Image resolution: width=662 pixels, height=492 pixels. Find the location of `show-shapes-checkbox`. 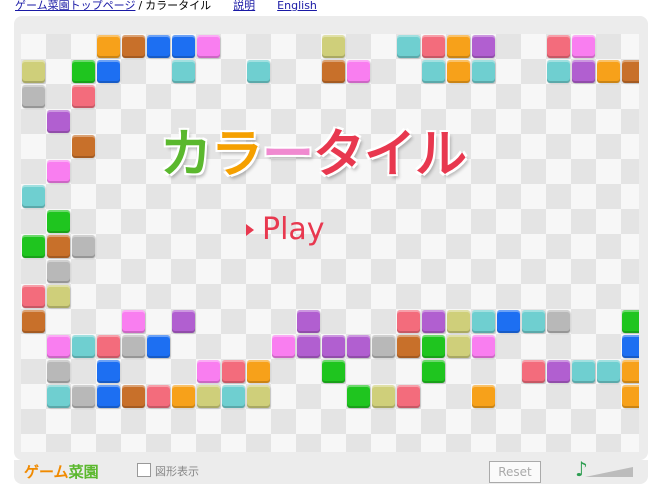

show-shapes-checkbox is located at coordinates (144, 470).